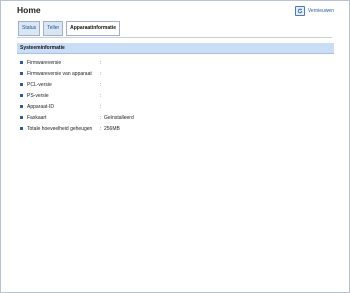 This screenshot has width=350, height=293. What do you see at coordinates (37, 117) in the screenshot?
I see `row-label: Faxkaart` at bounding box center [37, 117].